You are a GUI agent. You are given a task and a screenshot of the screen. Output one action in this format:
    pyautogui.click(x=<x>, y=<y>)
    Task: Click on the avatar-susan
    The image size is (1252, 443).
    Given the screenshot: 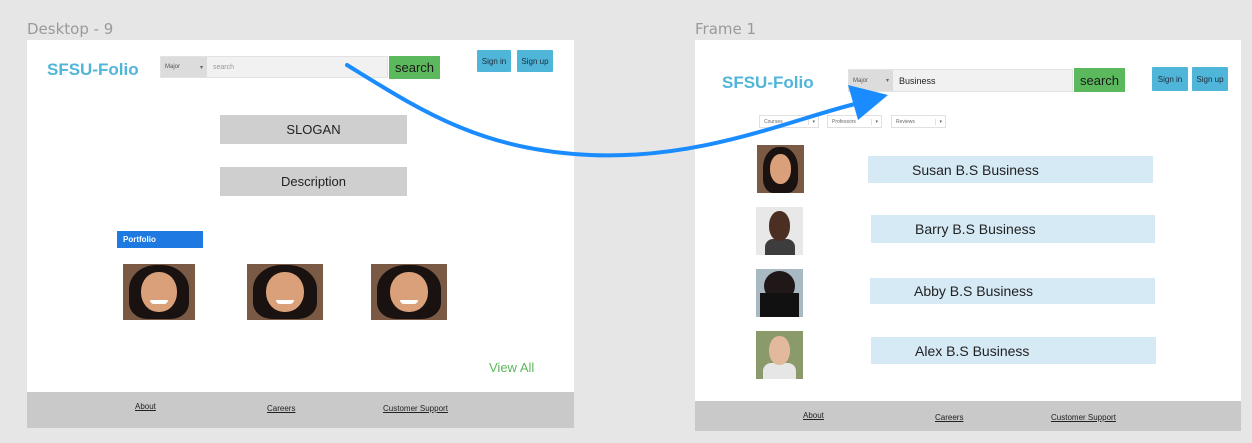 What is the action you would take?
    pyautogui.click(x=780, y=169)
    